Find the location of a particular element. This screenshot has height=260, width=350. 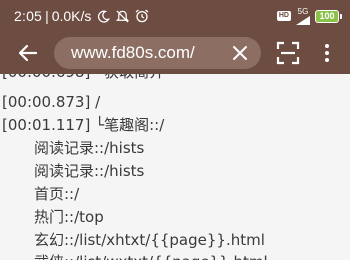

status-right: HD 5G 100 is located at coordinates (309, 15).